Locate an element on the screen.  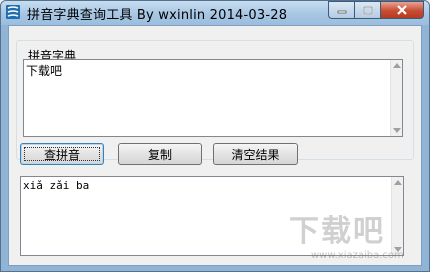
minimize-button is located at coordinates (341, 10).